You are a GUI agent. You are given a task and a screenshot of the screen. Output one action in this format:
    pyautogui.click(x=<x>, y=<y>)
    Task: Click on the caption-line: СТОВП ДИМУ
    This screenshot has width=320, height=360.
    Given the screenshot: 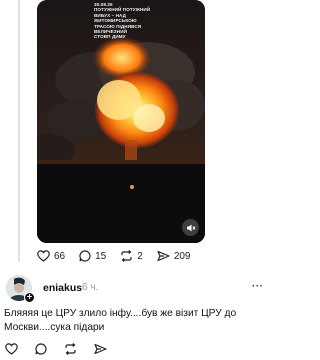 What is the action you would take?
    pyautogui.click(x=110, y=37)
    